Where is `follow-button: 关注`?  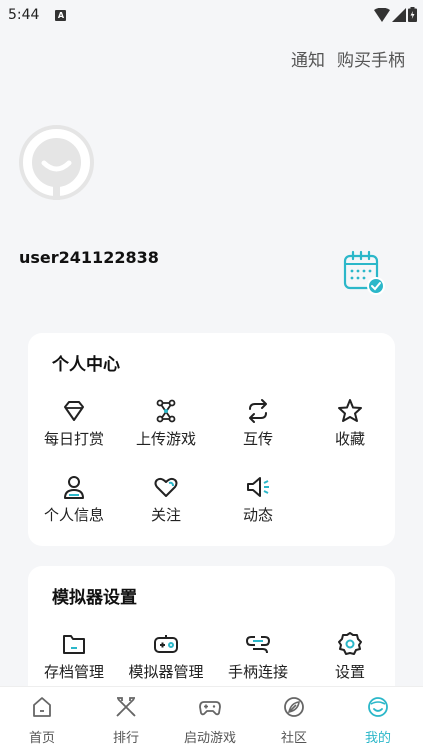 follow-button: 关注 is located at coordinates (166, 499).